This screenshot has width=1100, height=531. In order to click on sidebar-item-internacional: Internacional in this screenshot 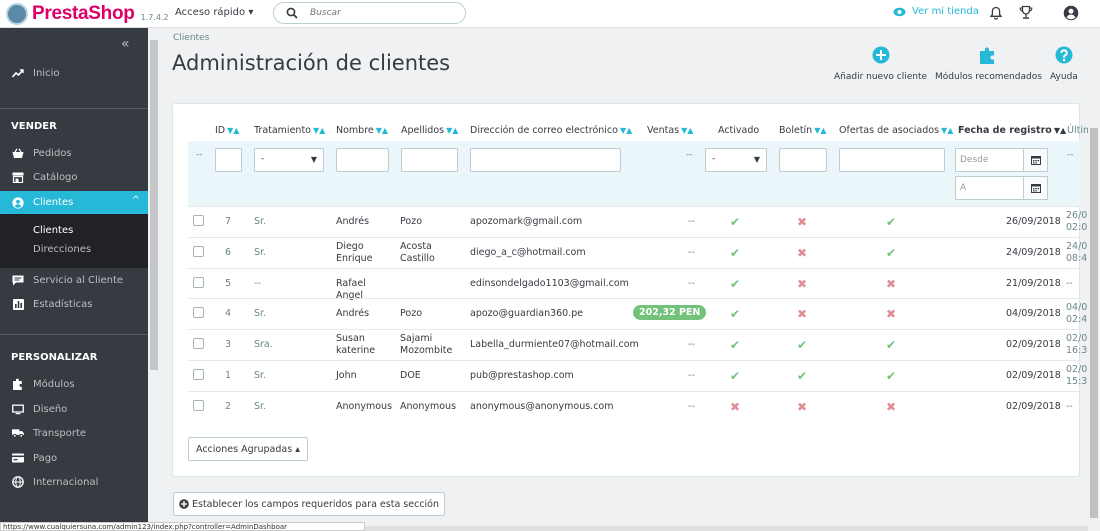, I will do `click(74, 482)`.